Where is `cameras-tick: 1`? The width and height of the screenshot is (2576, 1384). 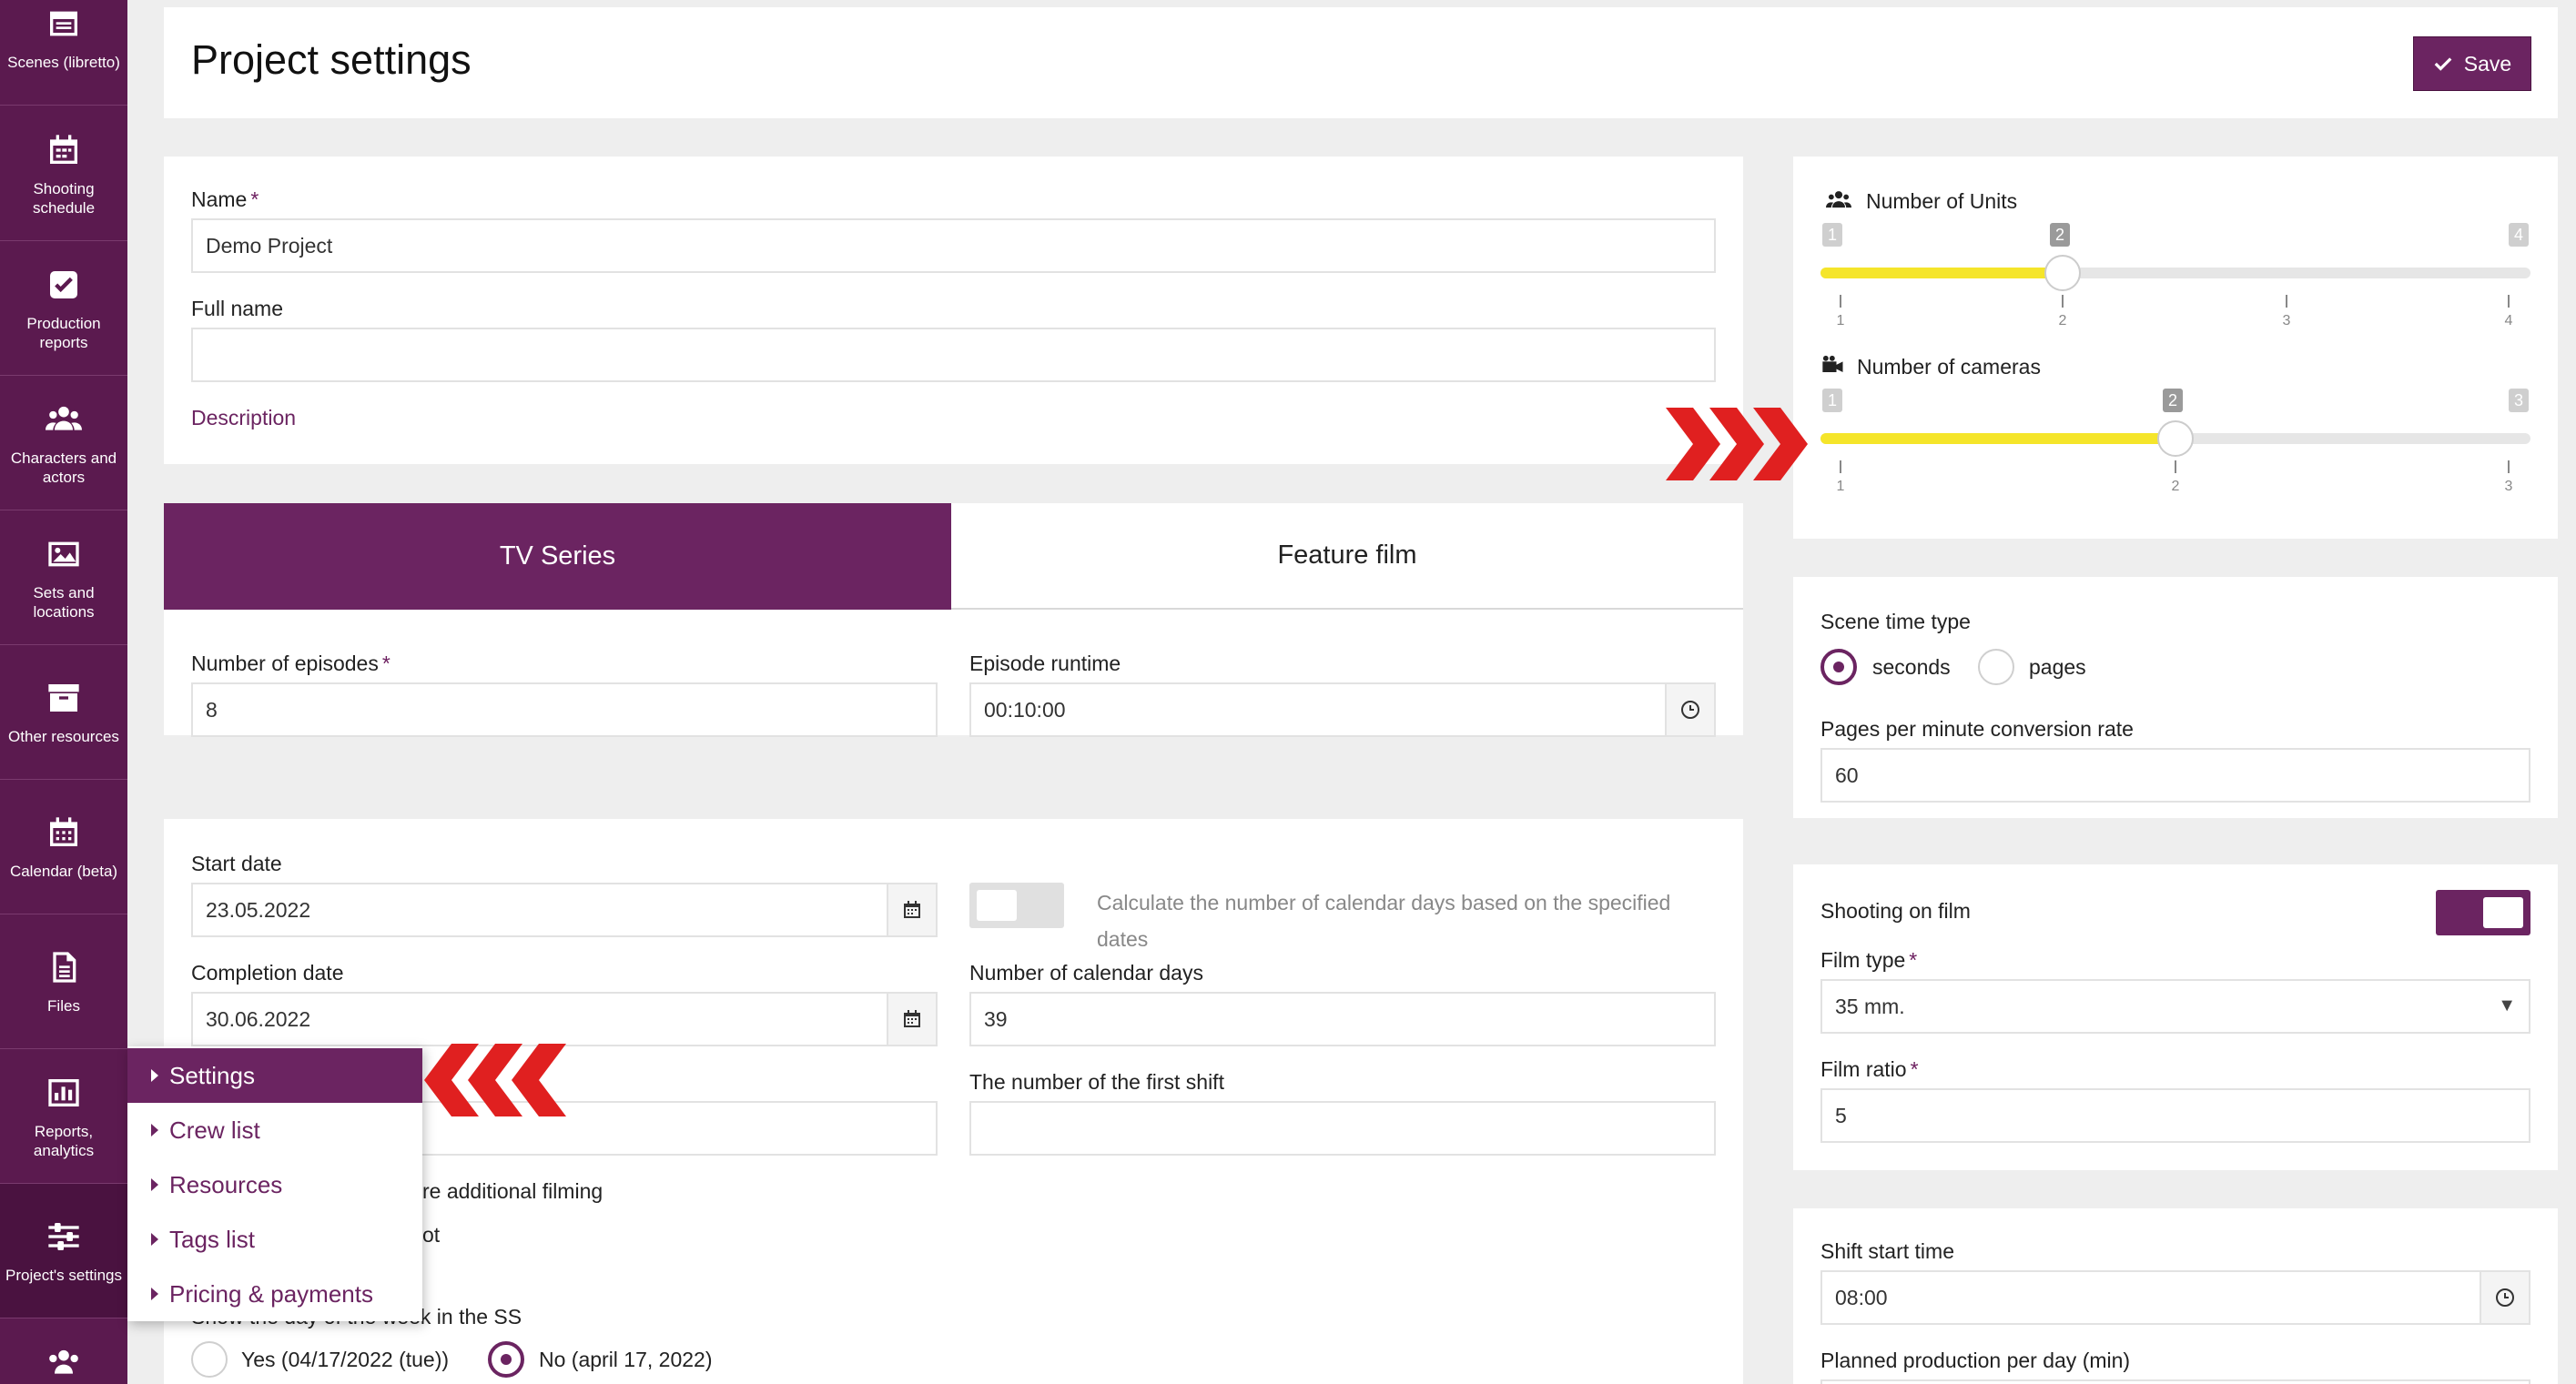
cameras-tick: 1 is located at coordinates (1840, 478).